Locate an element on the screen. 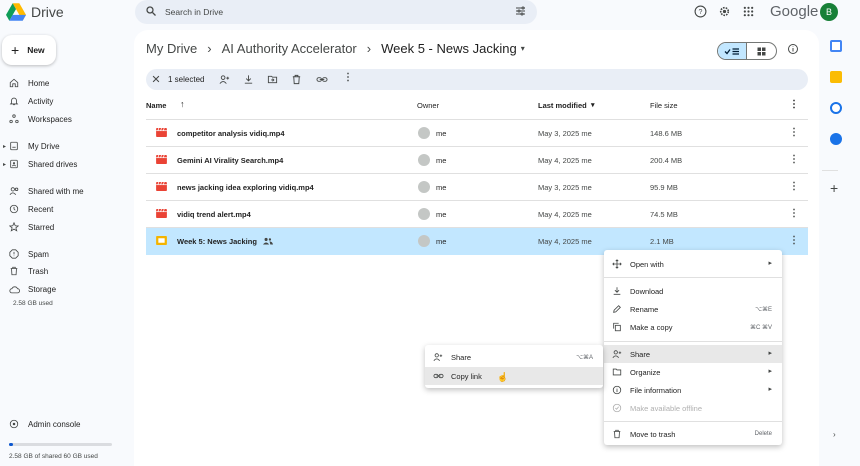 This screenshot has height=466, width=860. search-options-icon is located at coordinates (520, 11).